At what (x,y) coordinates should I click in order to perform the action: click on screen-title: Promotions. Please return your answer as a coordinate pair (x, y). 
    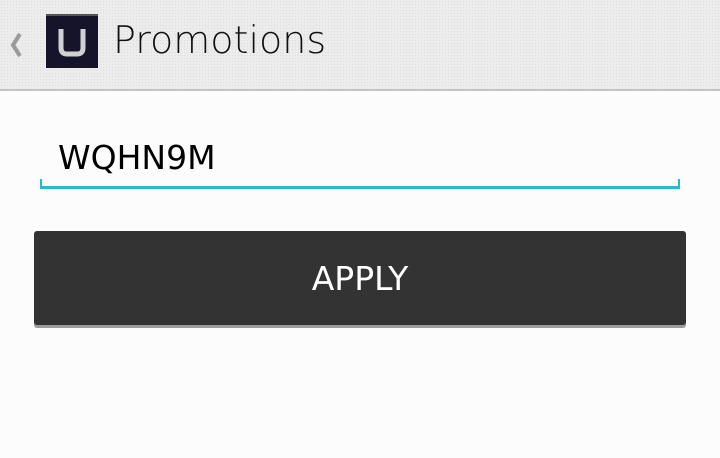
    Looking at the image, I should click on (219, 40).